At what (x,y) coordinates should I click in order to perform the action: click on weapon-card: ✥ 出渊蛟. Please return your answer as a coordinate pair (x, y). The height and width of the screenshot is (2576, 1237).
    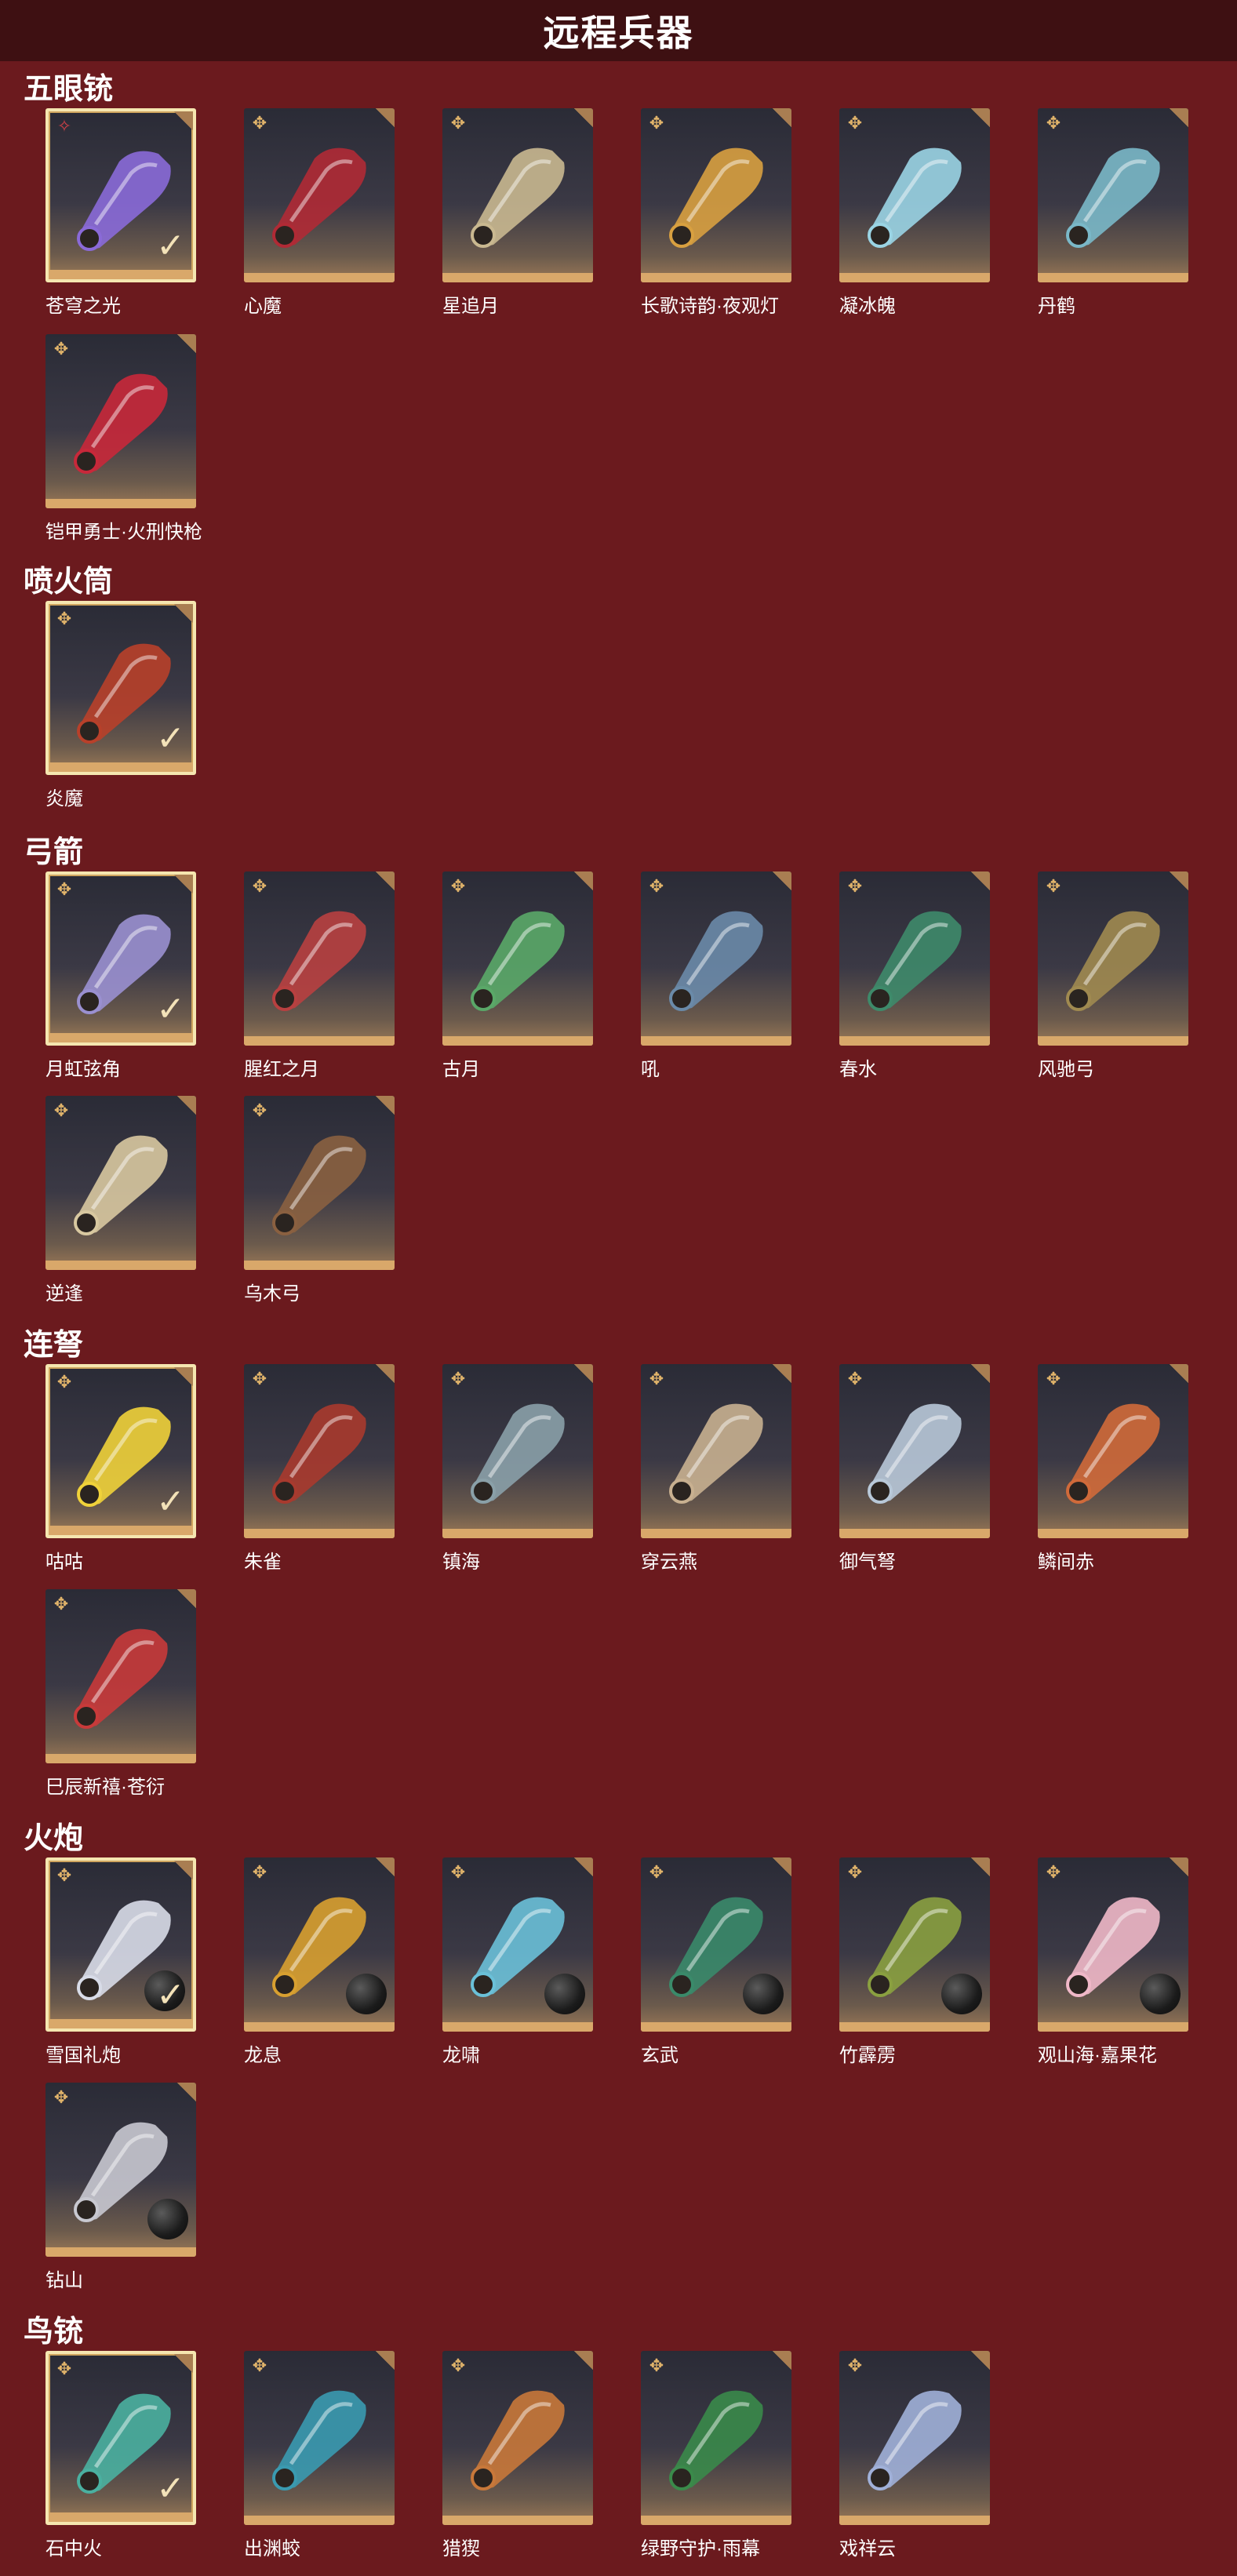
    Looking at the image, I should click on (319, 2463).